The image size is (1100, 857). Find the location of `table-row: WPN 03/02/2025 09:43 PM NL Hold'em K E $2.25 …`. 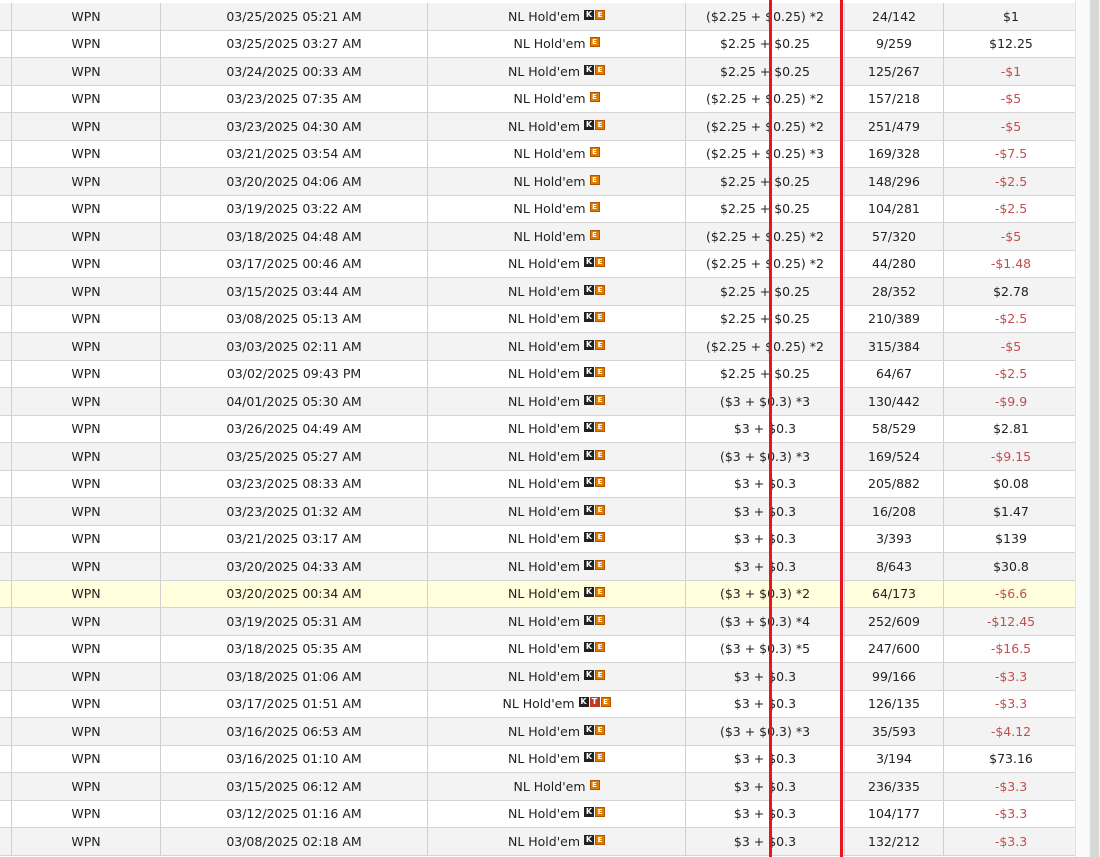

table-row: WPN 03/02/2025 09:43 PM NL Hold'em K E $2.25 … is located at coordinates (539, 374).